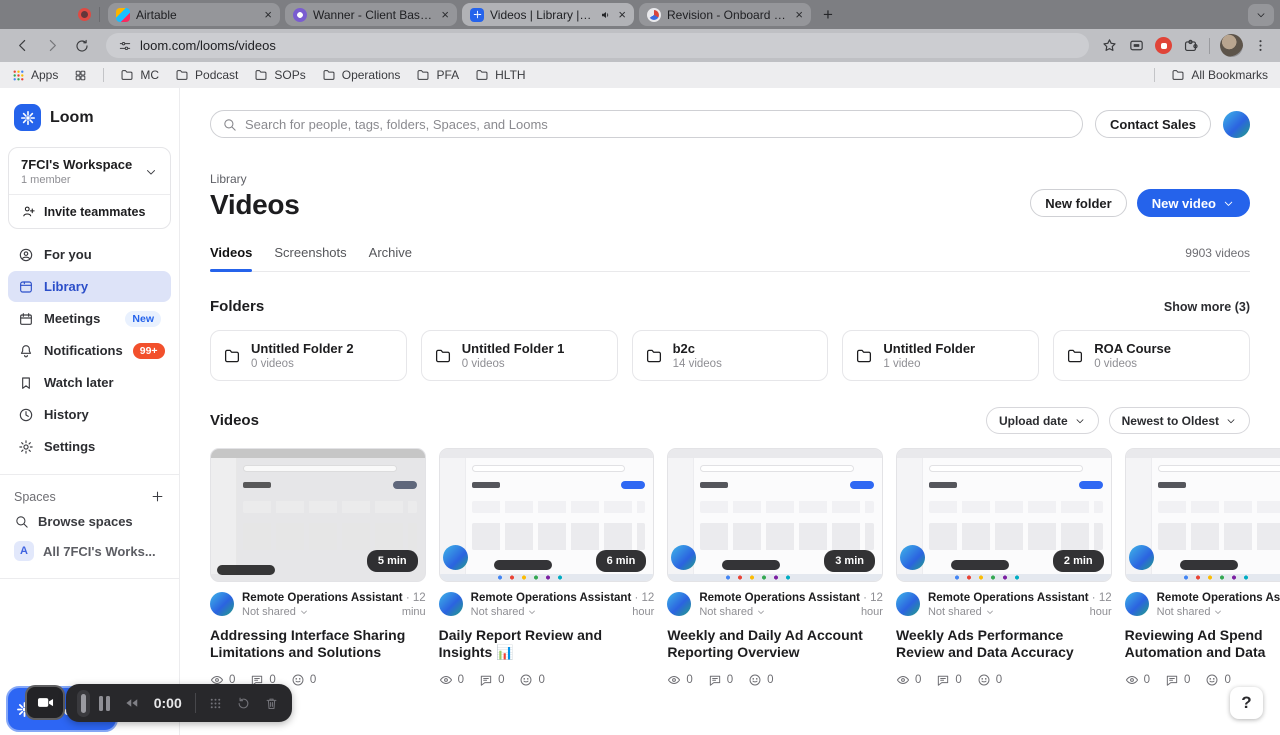 The width and height of the screenshot is (1280, 735). I want to click on new-video-button: New video, so click(1193, 203).